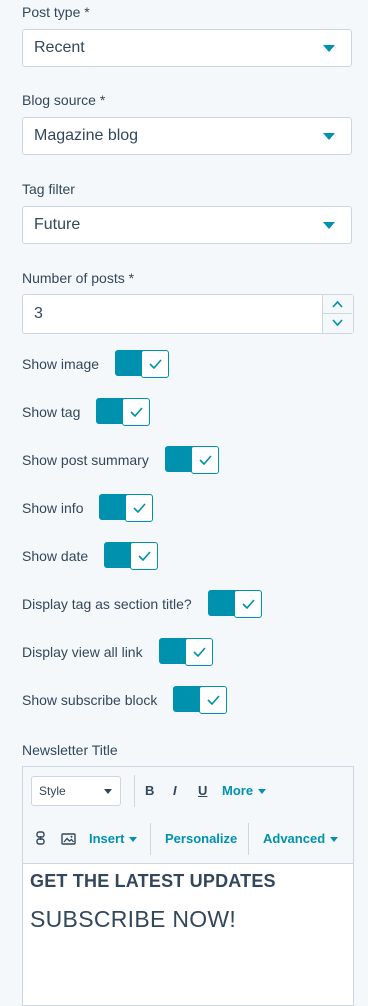 The width and height of the screenshot is (368, 1006). Describe the element at coordinates (90, 700) in the screenshot. I see `show-subscribe-block-label: Show subscribe block` at that location.